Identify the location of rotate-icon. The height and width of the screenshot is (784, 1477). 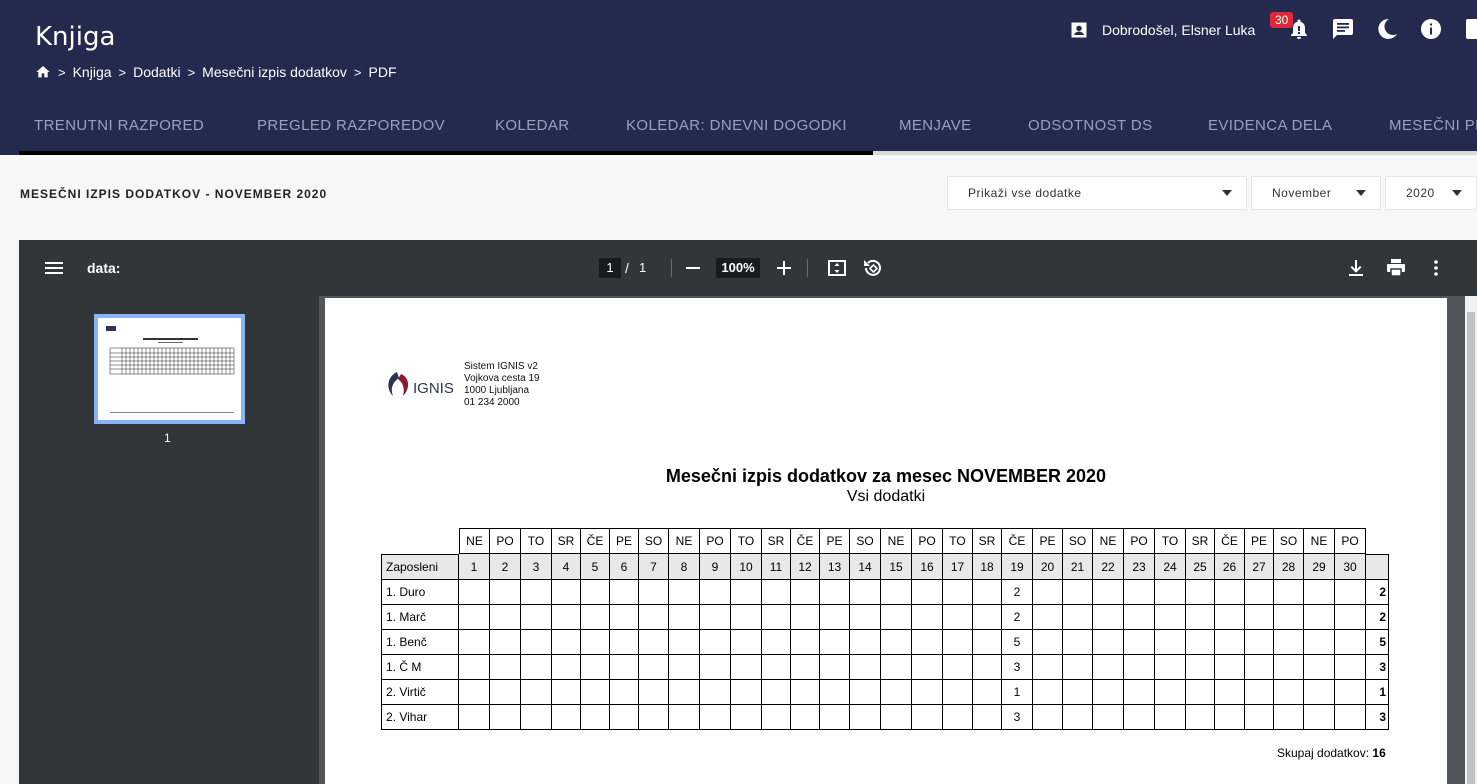
(873, 268).